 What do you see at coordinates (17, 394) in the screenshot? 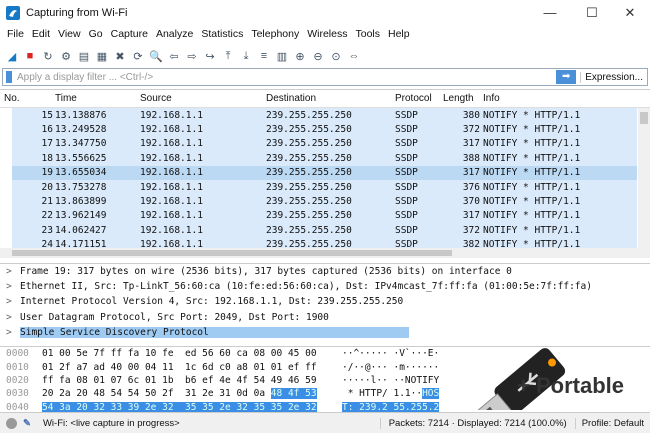
I see `hex-offset: 0030` at bounding box center [17, 394].